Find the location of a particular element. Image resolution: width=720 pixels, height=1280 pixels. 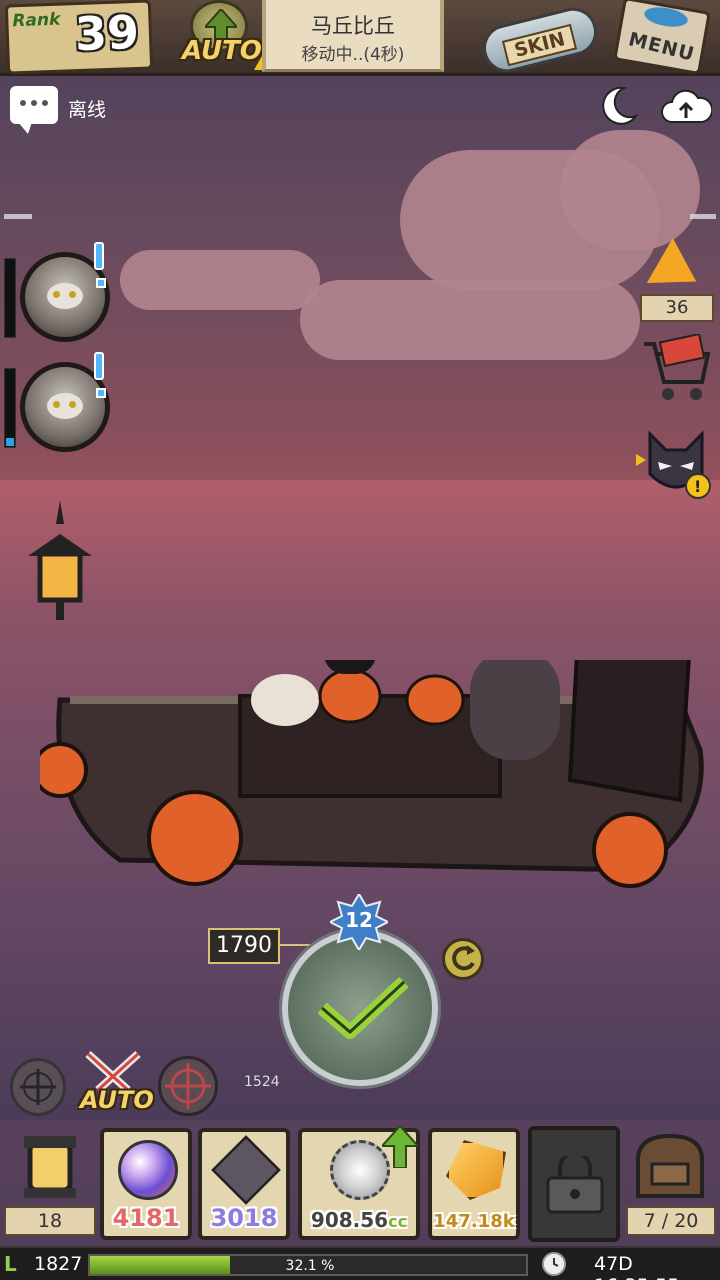

exp-percent: 32.1 % is located at coordinates (310, 1266).